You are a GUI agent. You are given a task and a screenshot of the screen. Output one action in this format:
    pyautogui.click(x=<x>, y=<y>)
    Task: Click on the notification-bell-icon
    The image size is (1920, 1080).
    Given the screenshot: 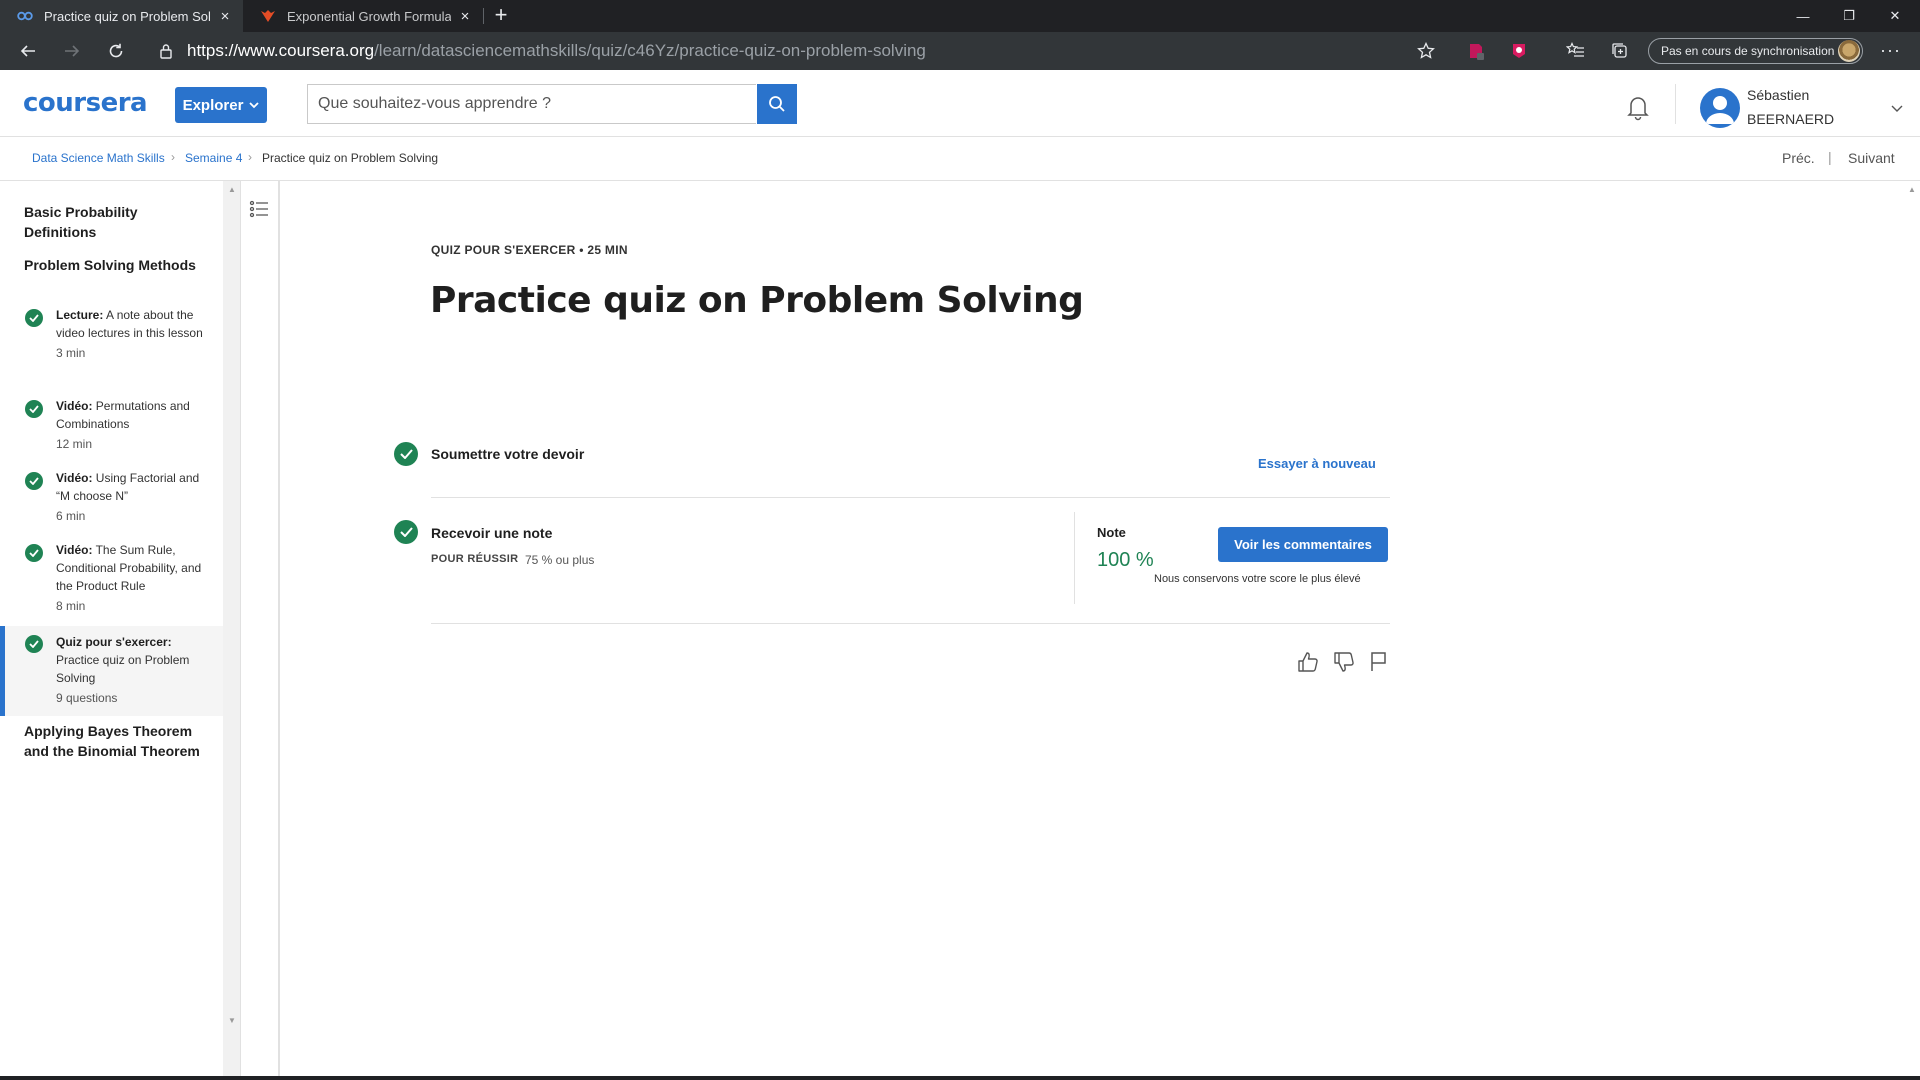 What is the action you would take?
    pyautogui.click(x=1638, y=107)
    